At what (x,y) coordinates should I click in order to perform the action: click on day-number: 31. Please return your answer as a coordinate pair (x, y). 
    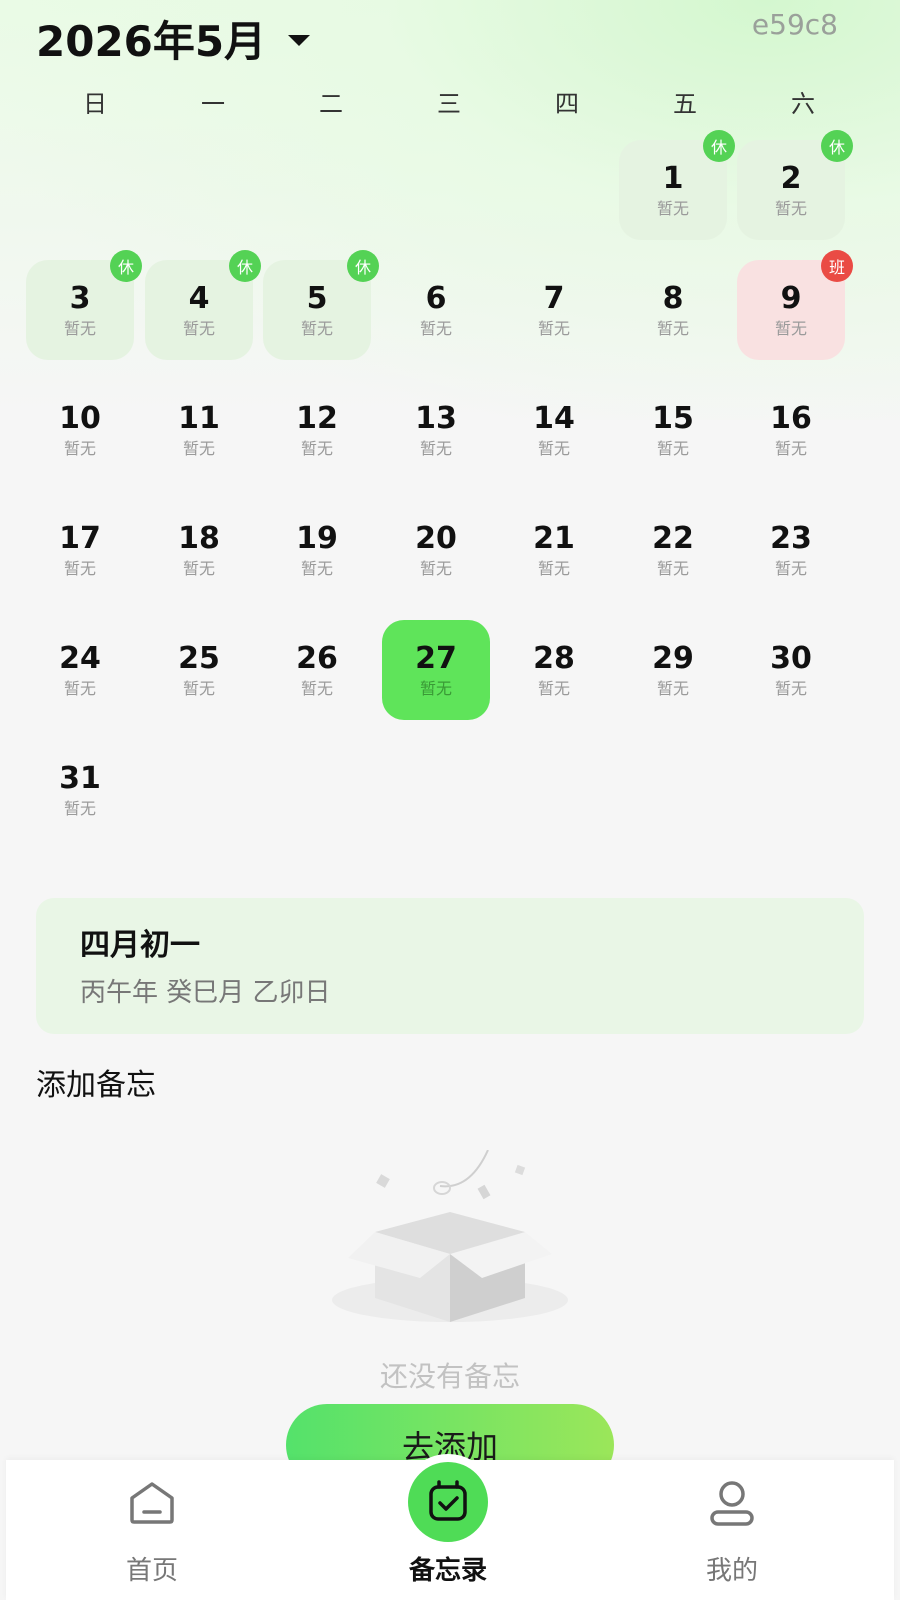
    Looking at the image, I should click on (80, 778).